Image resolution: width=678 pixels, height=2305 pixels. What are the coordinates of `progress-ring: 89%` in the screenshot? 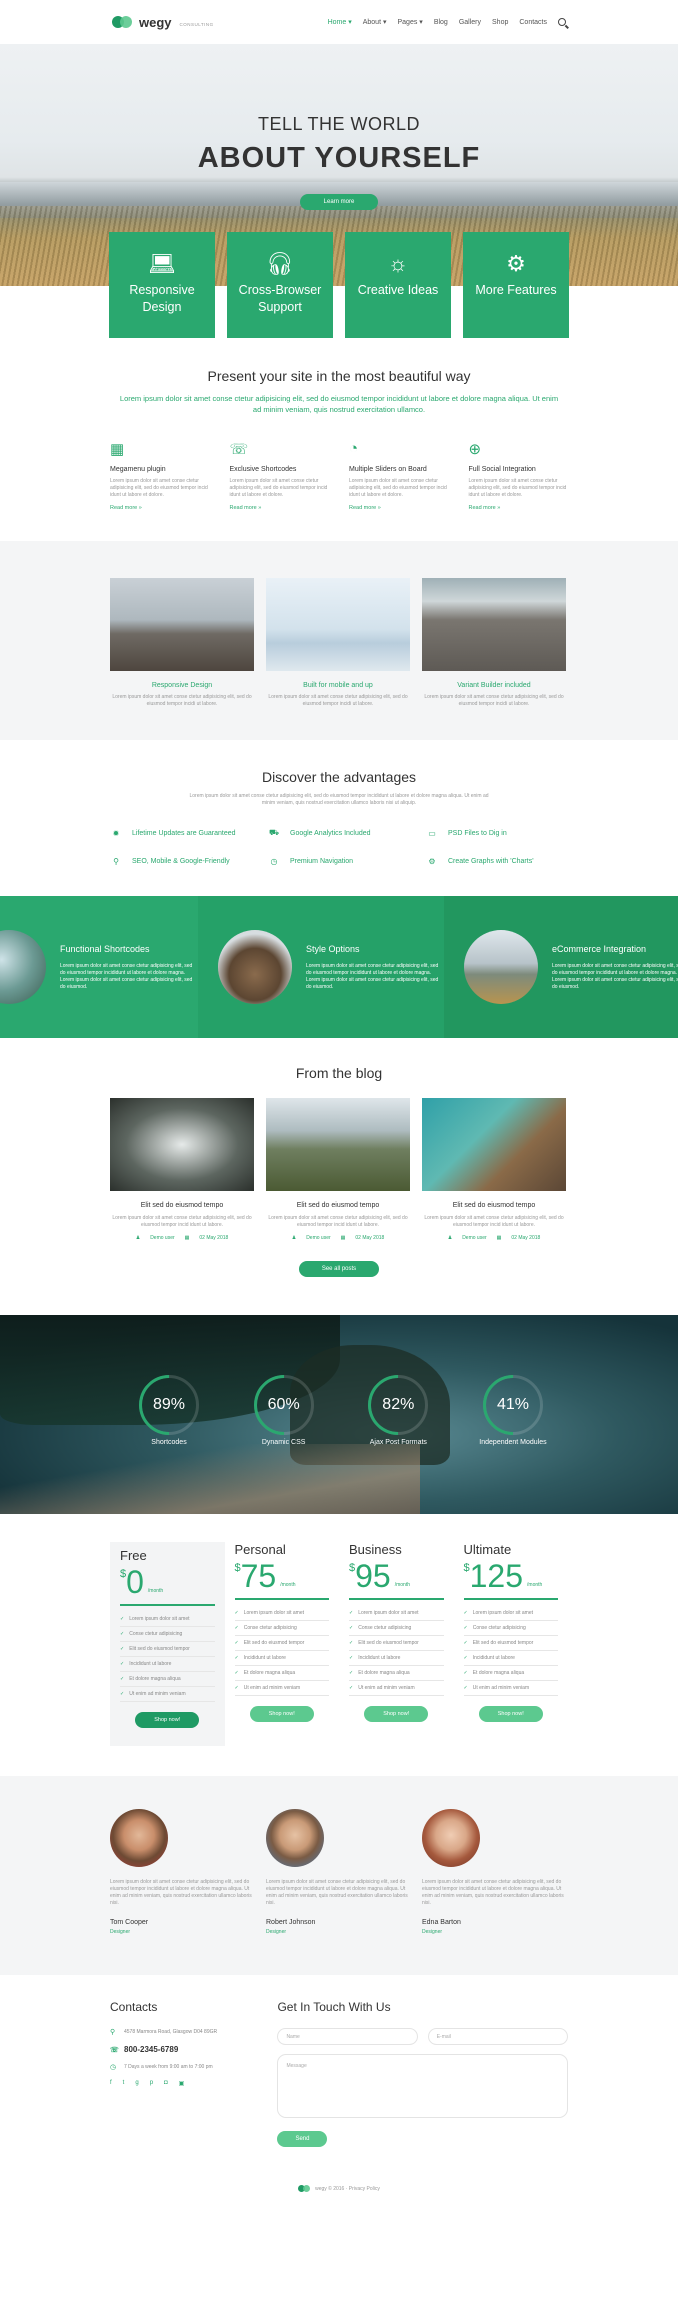 It's located at (169, 1405).